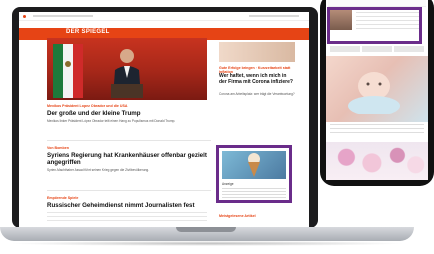 The width and height of the screenshot is (434, 254). I want to click on article-kicker: Von Bomben, so click(58, 148).